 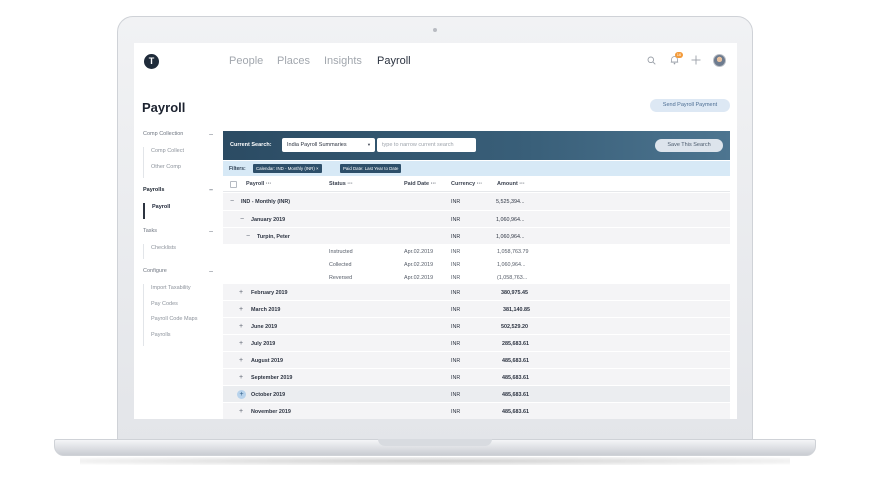 What do you see at coordinates (287, 168) in the screenshot?
I see `filter-chip-calendar: Calendar: IND - Monthly (INR) ×` at bounding box center [287, 168].